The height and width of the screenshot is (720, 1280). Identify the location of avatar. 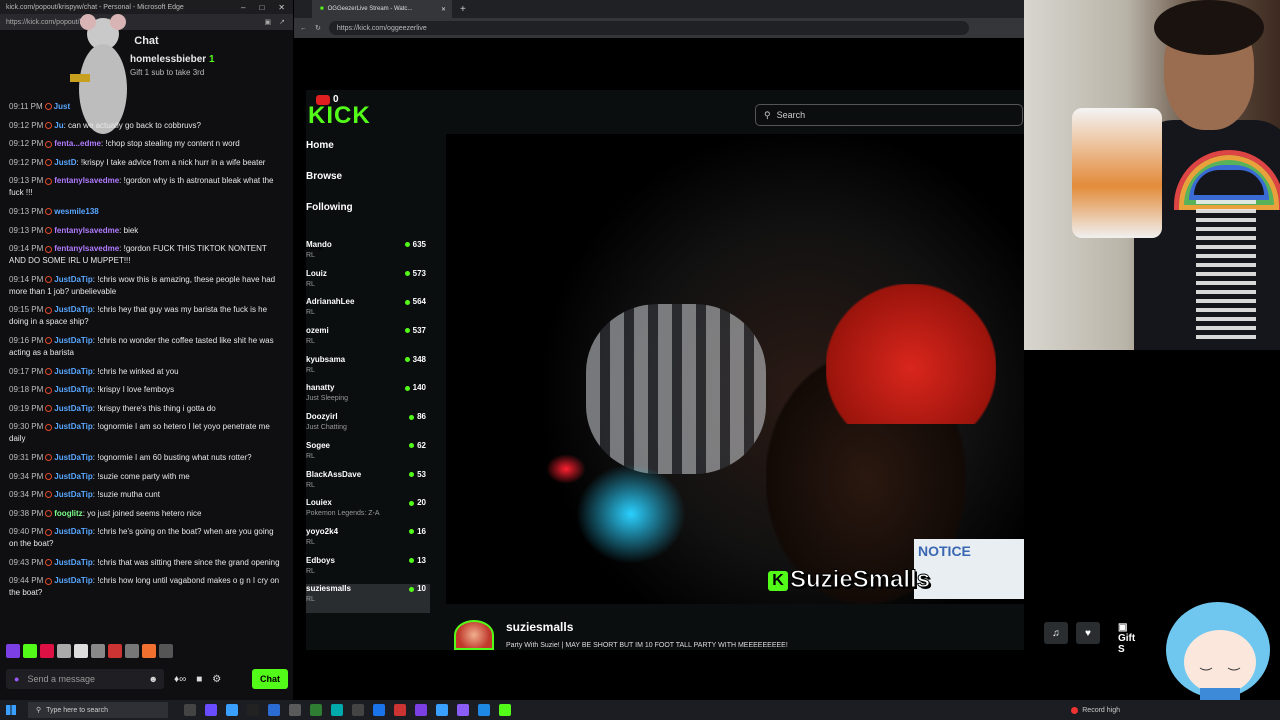
(474, 635).